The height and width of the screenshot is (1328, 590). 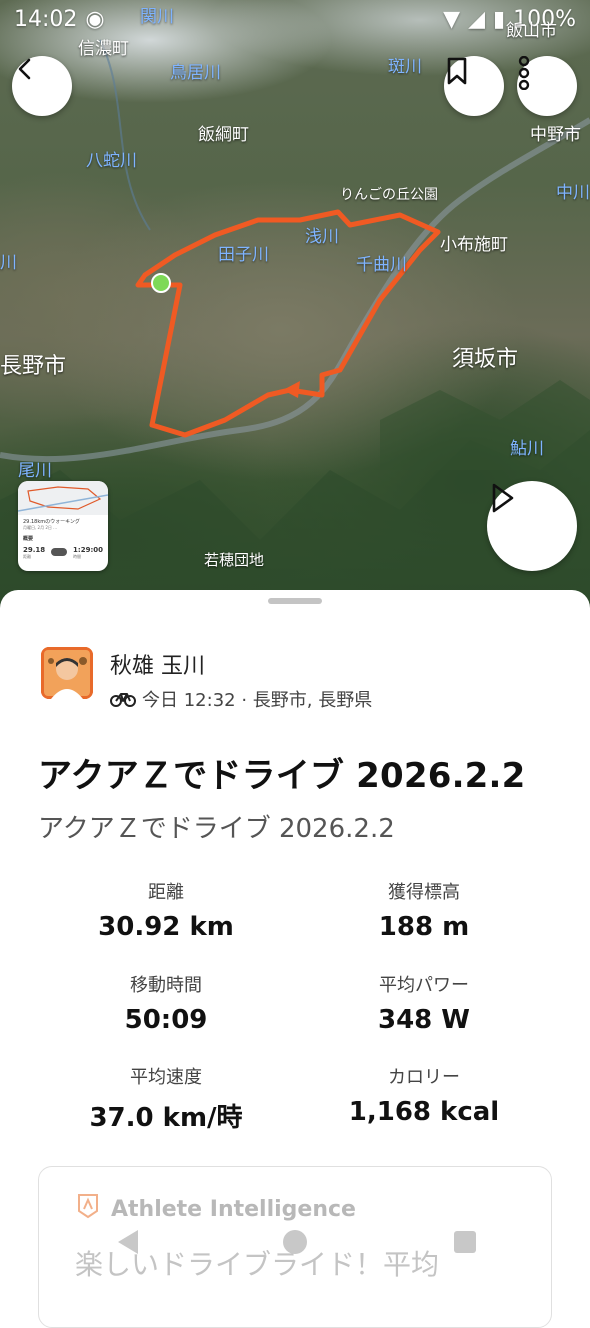 I want to click on activity-description: アクアＺでドライブ 2026.2.2, so click(x=216, y=829).